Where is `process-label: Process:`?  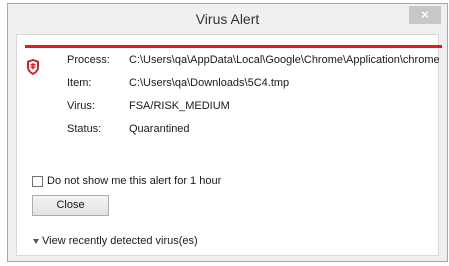
process-label: Process: is located at coordinates (88, 60).